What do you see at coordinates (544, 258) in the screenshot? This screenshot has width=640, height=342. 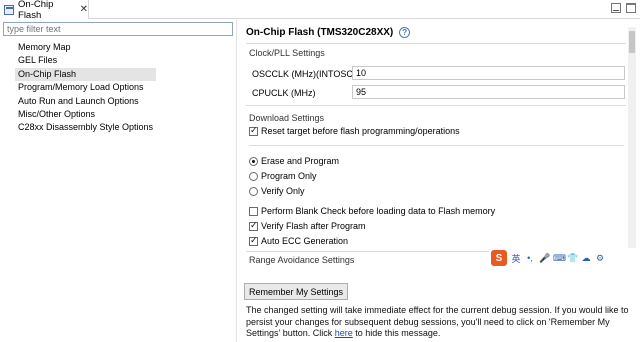 I see `microphone-icon: 🎤` at bounding box center [544, 258].